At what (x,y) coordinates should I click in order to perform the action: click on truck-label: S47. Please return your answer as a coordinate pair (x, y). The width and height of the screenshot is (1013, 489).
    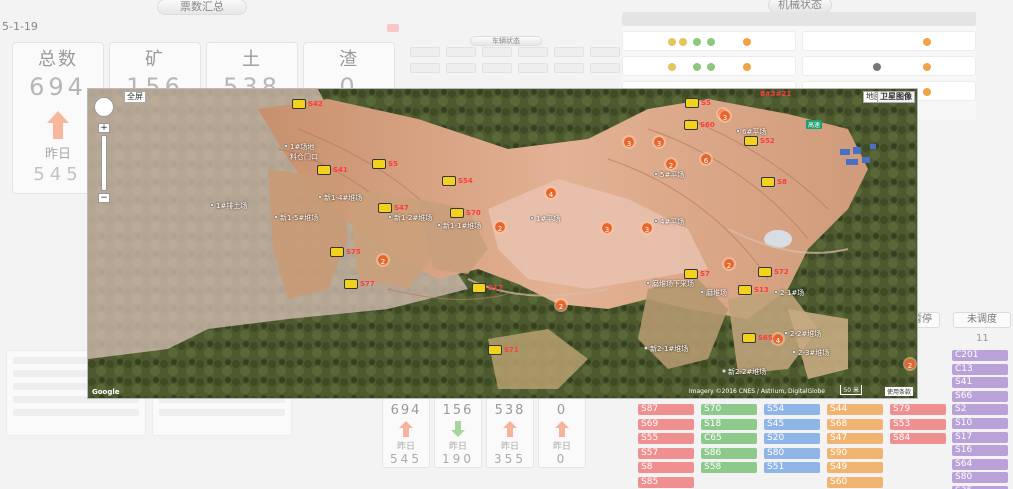
    Looking at the image, I should click on (401, 208).